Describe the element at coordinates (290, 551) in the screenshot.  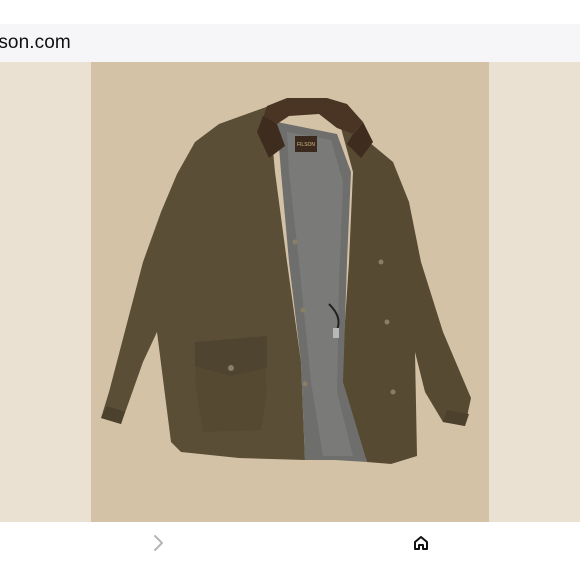
I see `bottom-toolbar` at that location.